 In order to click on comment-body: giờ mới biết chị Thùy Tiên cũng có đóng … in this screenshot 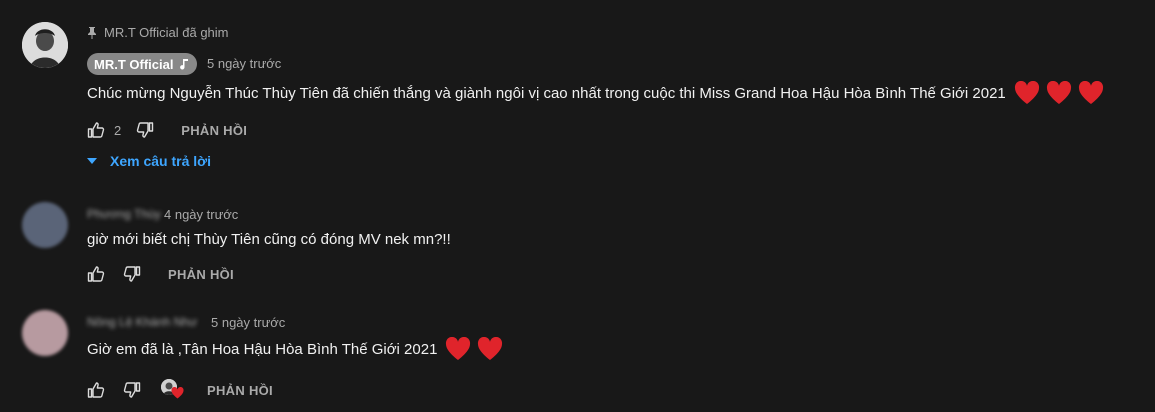, I will do `click(269, 239)`.